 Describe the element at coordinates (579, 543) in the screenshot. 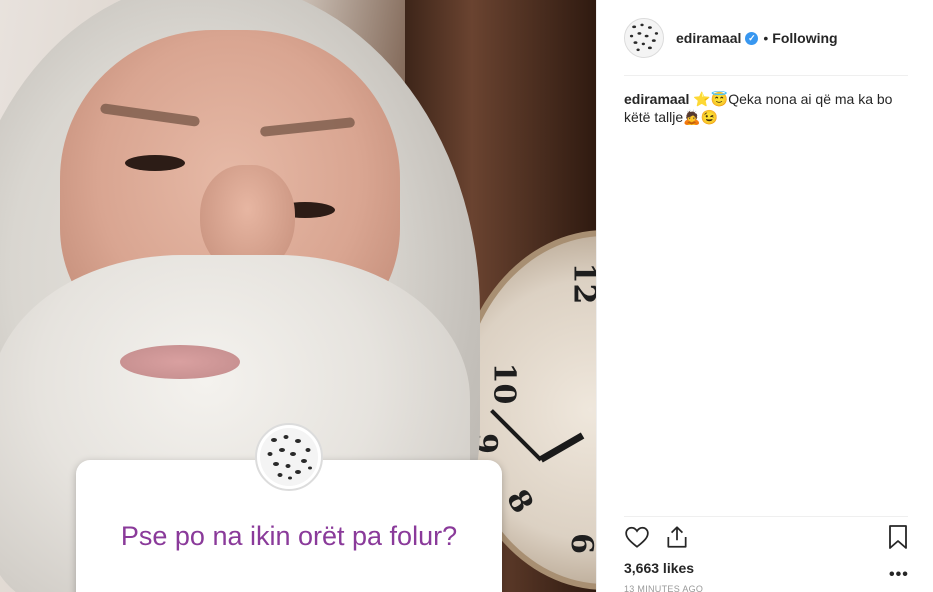

I see `clock-numeral: 6` at that location.